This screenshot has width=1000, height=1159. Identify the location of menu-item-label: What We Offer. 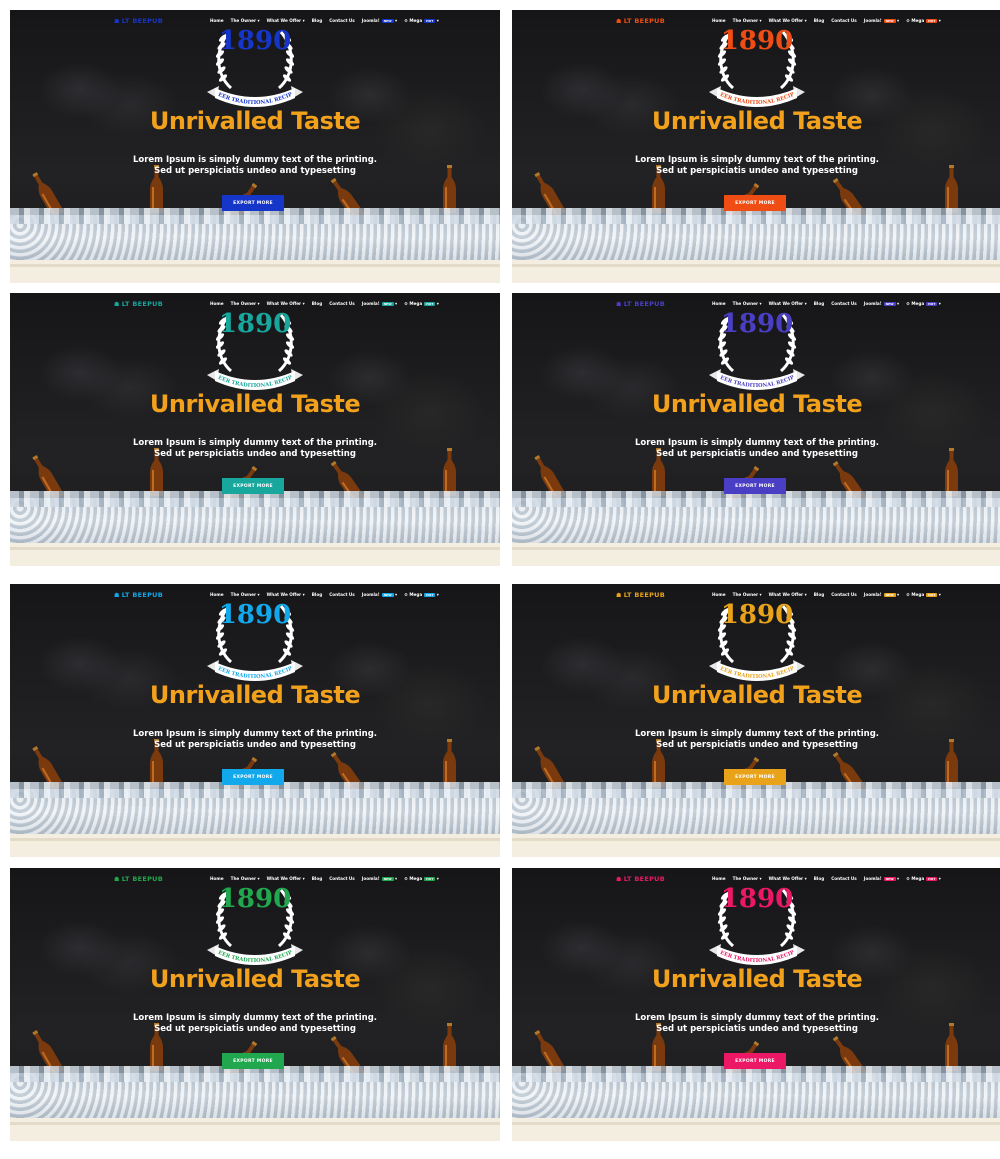
(284, 303).